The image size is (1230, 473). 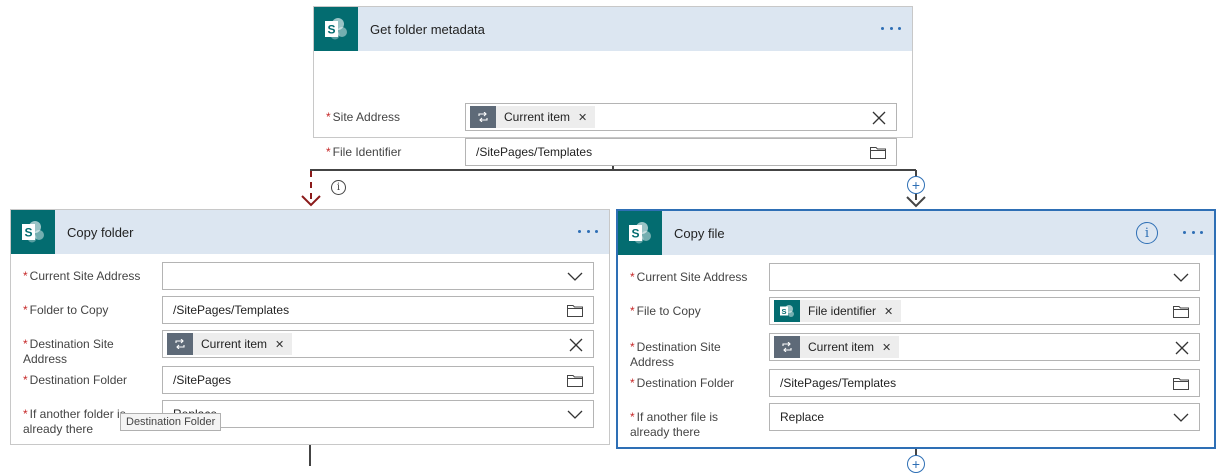 What do you see at coordinates (681, 117) in the screenshot?
I see `site-address-field: Current item ✕` at bounding box center [681, 117].